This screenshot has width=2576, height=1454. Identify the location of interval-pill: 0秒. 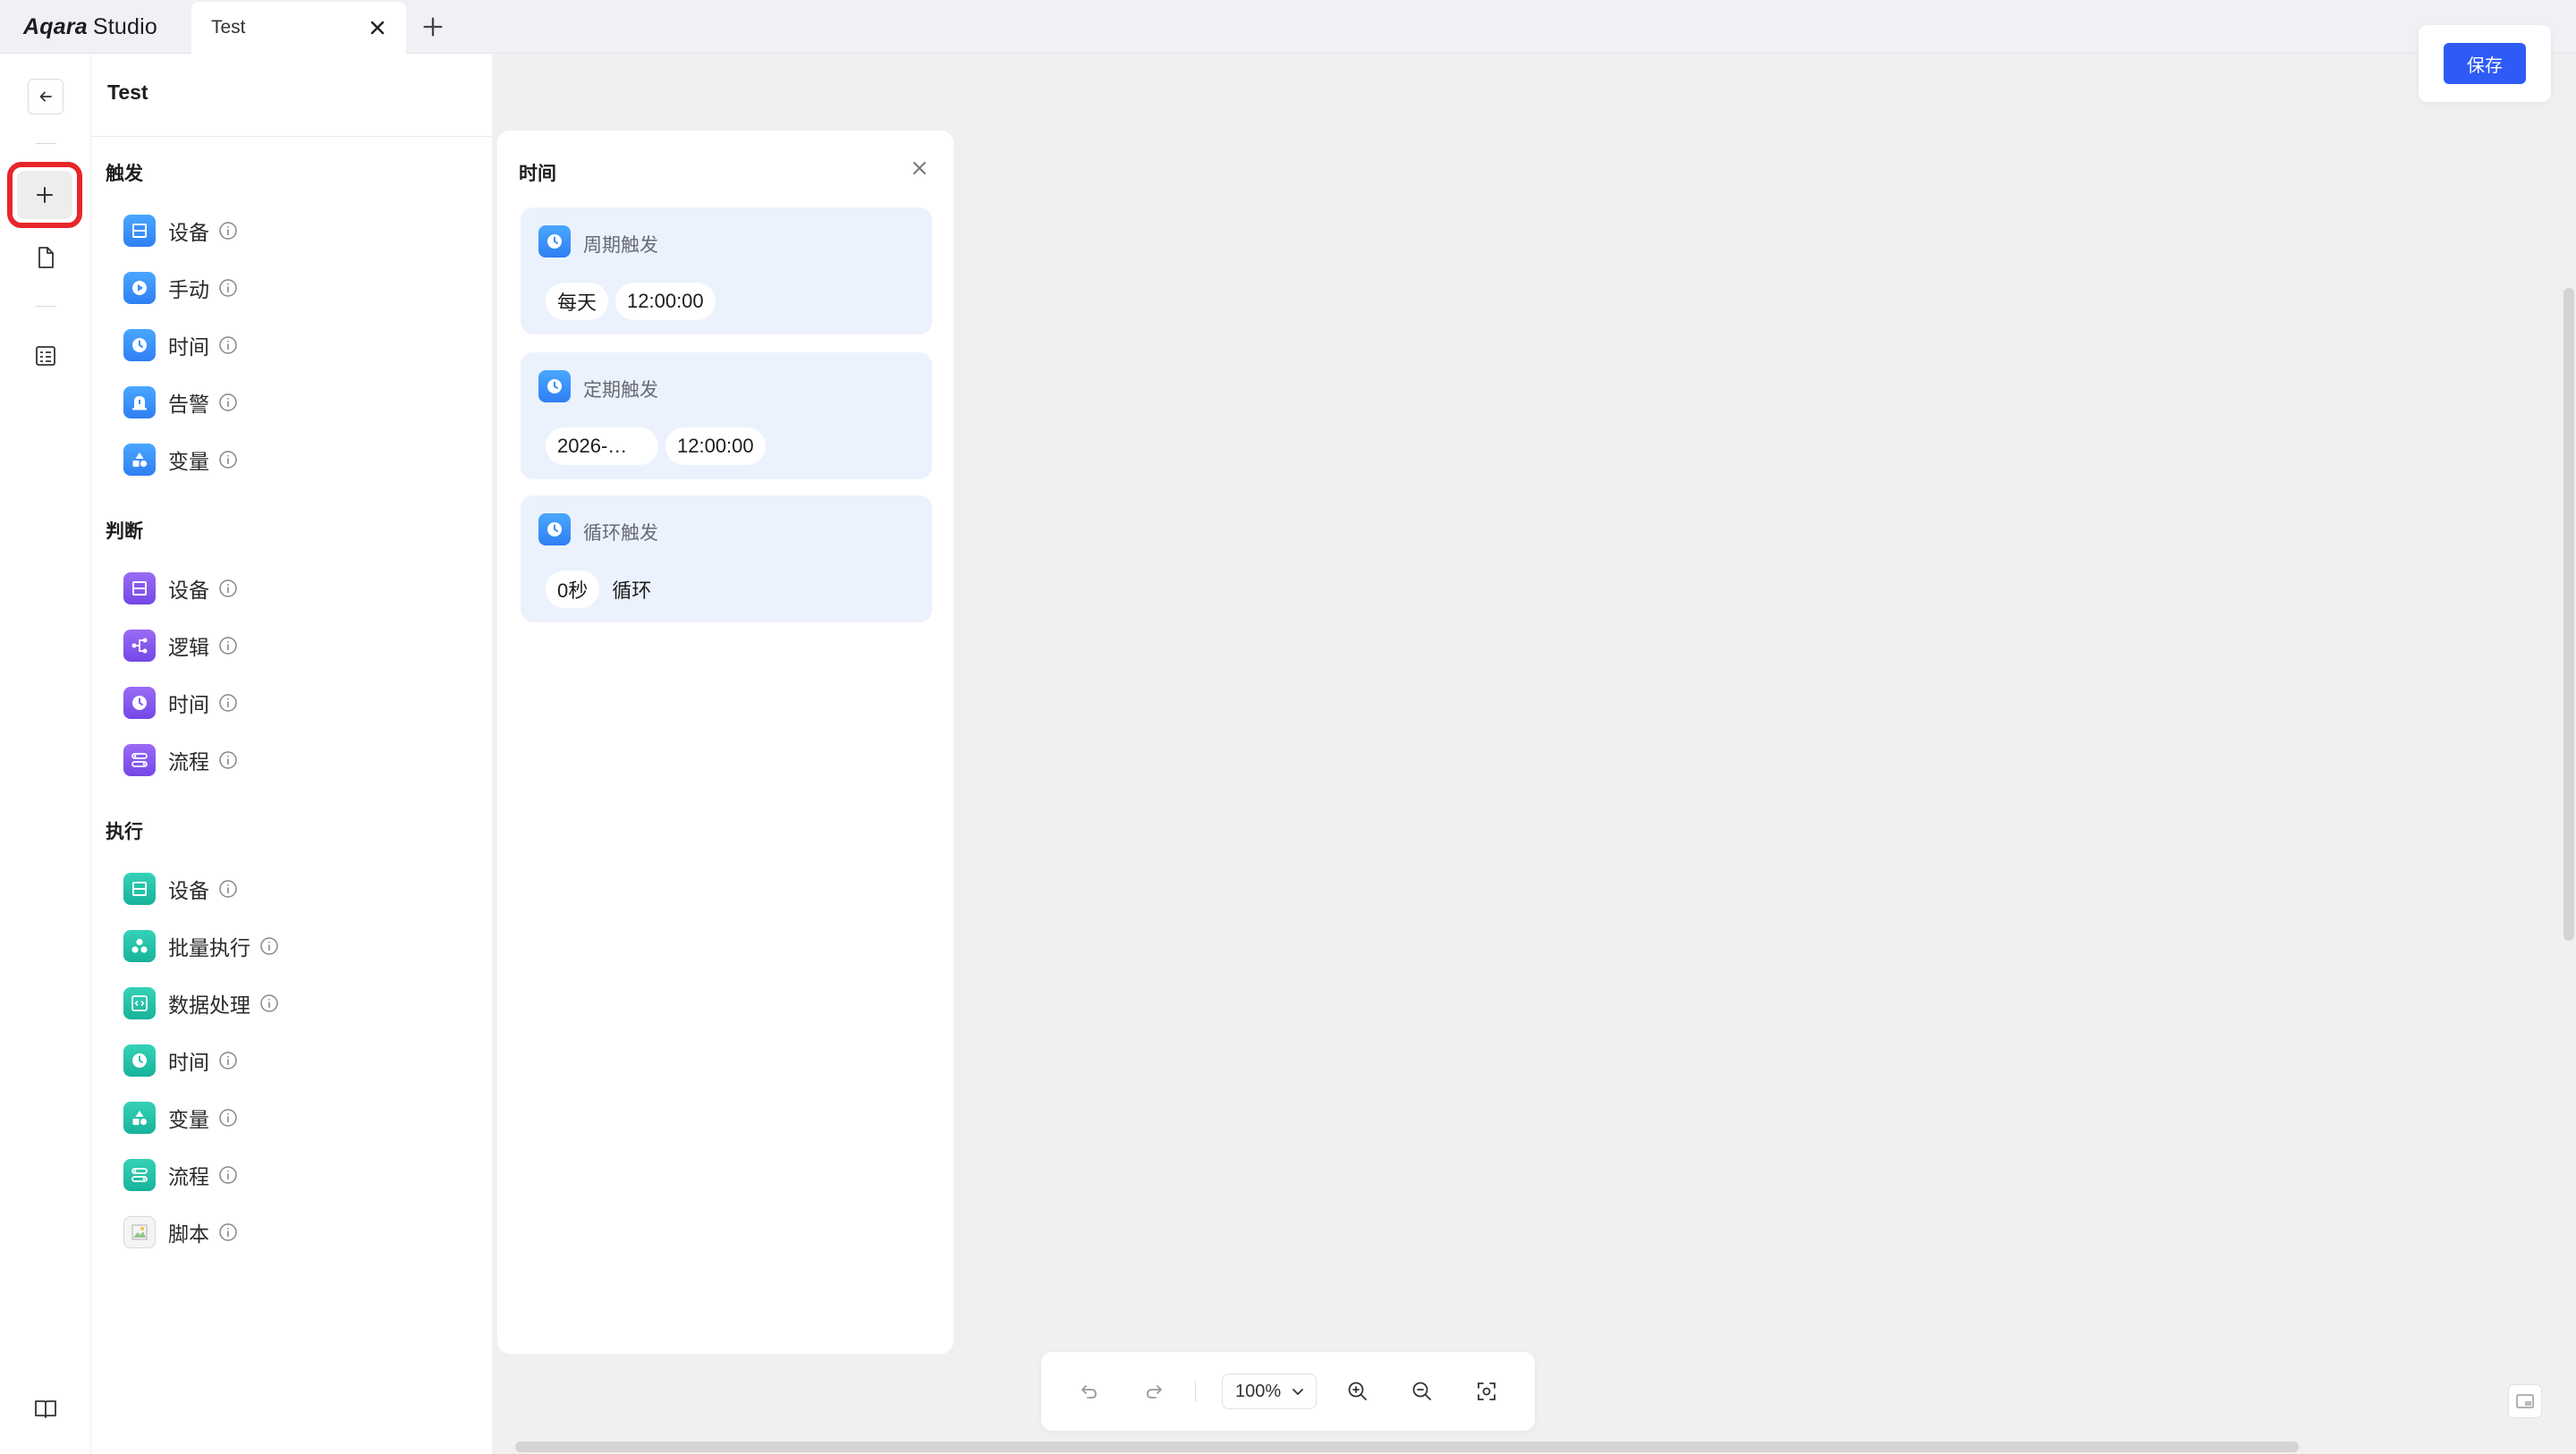
(573, 589).